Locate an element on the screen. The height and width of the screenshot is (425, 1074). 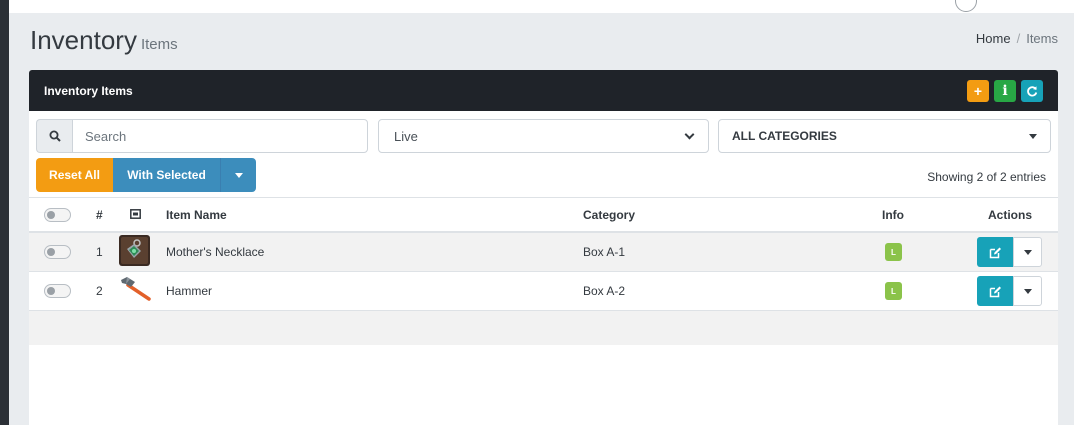
item-category: Box A-2 is located at coordinates (604, 291).